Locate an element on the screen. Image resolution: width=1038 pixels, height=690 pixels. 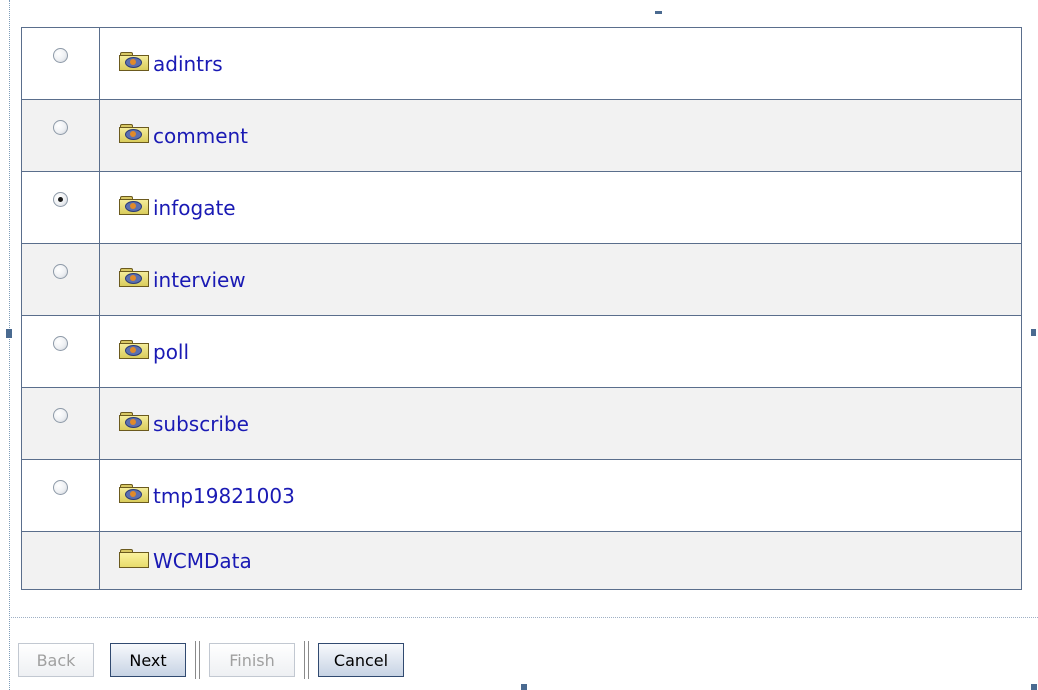
frame-guide-left is located at coordinates (9, 345).